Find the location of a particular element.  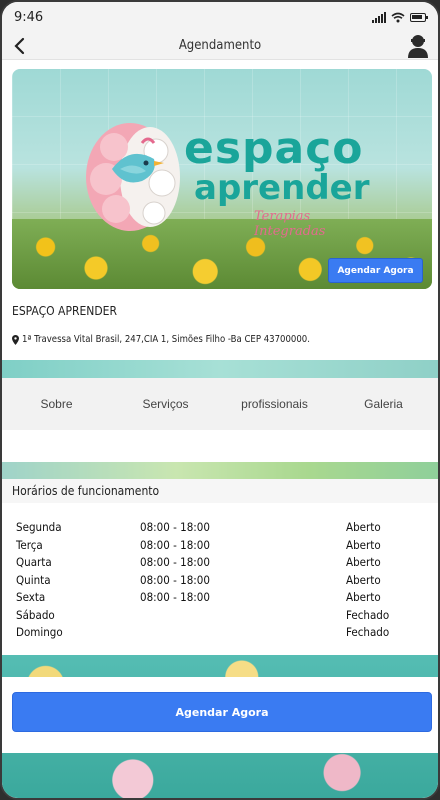

hours-day: Quarta is located at coordinates (34, 562).